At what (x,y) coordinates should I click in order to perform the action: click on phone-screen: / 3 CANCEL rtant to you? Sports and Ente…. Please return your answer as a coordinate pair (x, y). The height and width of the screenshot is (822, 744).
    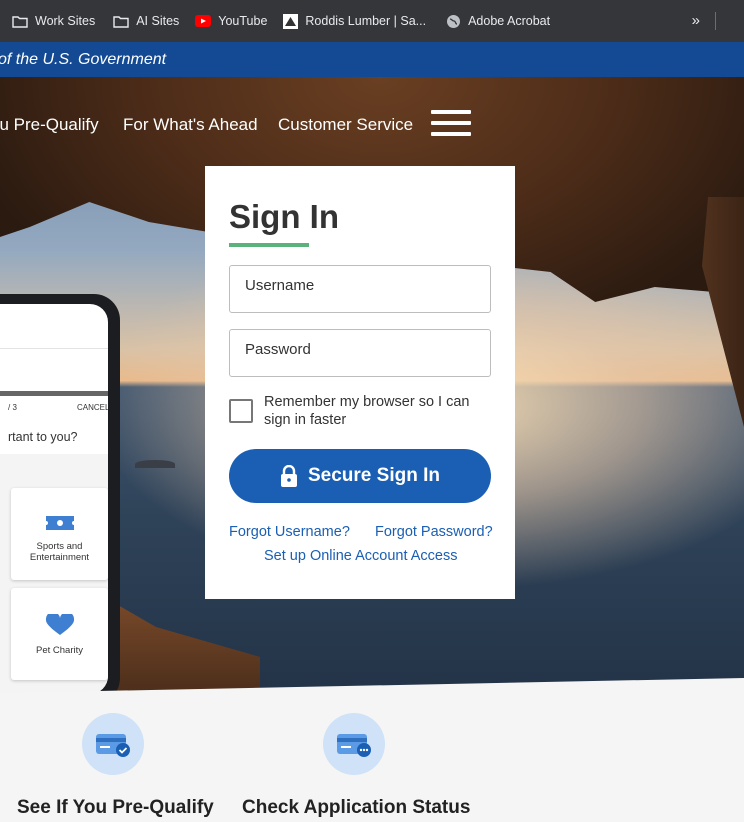
    Looking at the image, I should click on (54, 499).